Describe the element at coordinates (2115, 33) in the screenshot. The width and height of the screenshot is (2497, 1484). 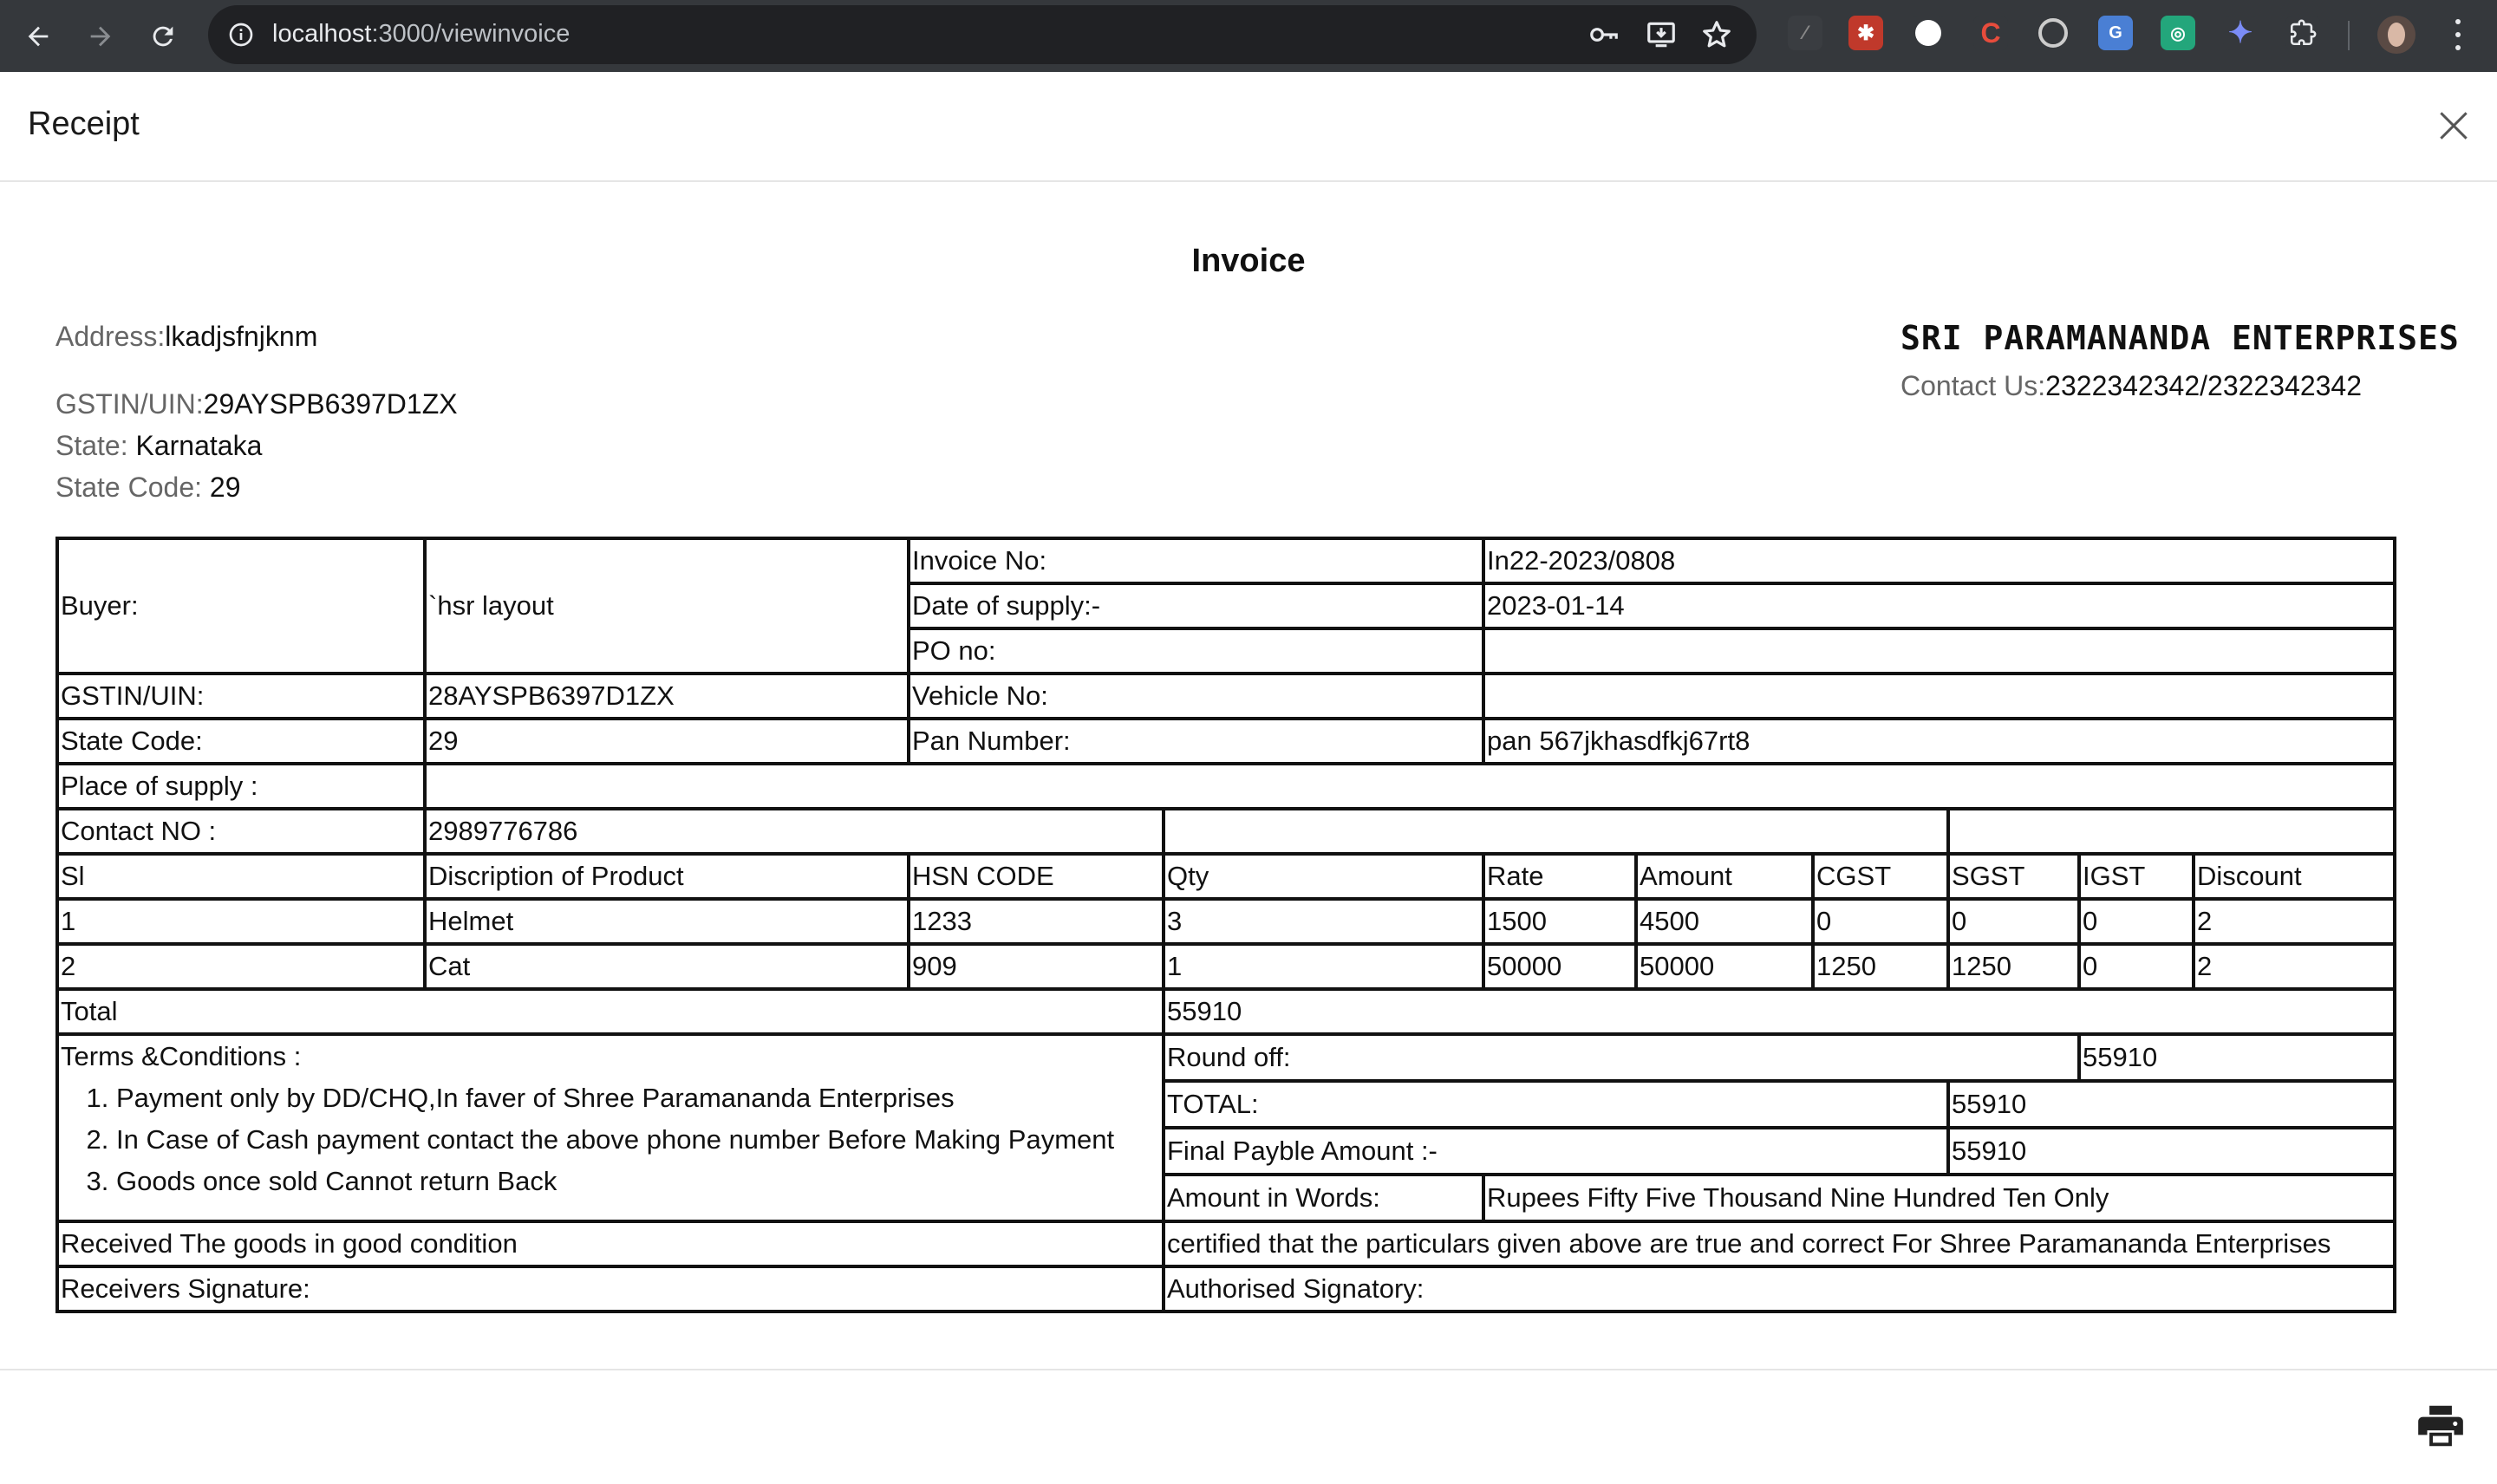
I see `extension-6-icon: G` at that location.